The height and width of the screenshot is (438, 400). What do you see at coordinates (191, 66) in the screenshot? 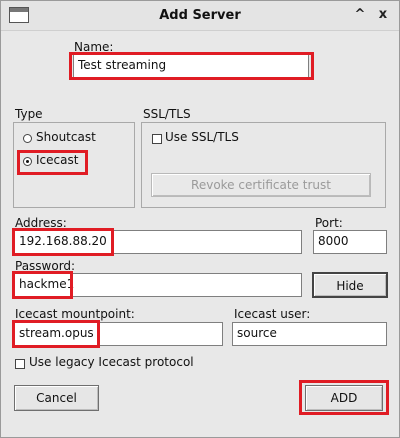
I see `name-highlight` at bounding box center [191, 66].